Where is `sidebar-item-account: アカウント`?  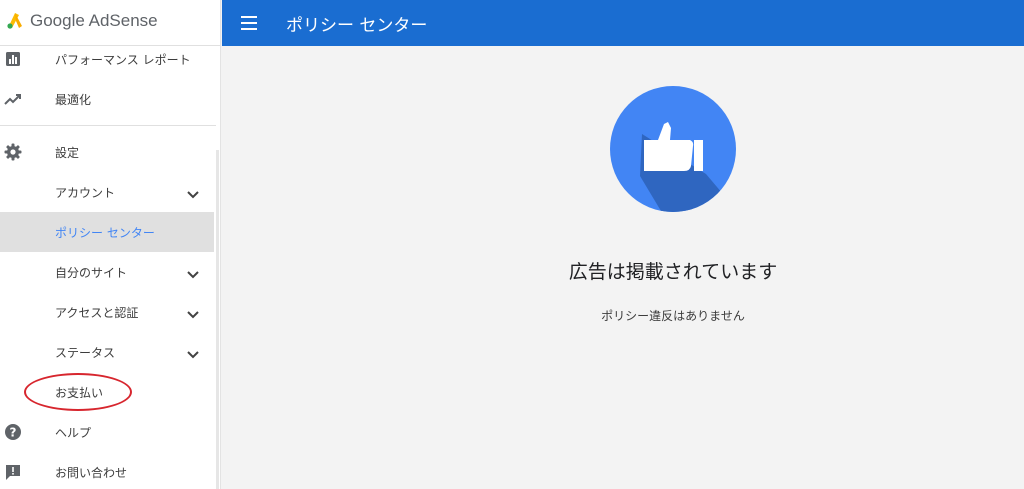
sidebar-item-account: アカウント is located at coordinates (107, 192).